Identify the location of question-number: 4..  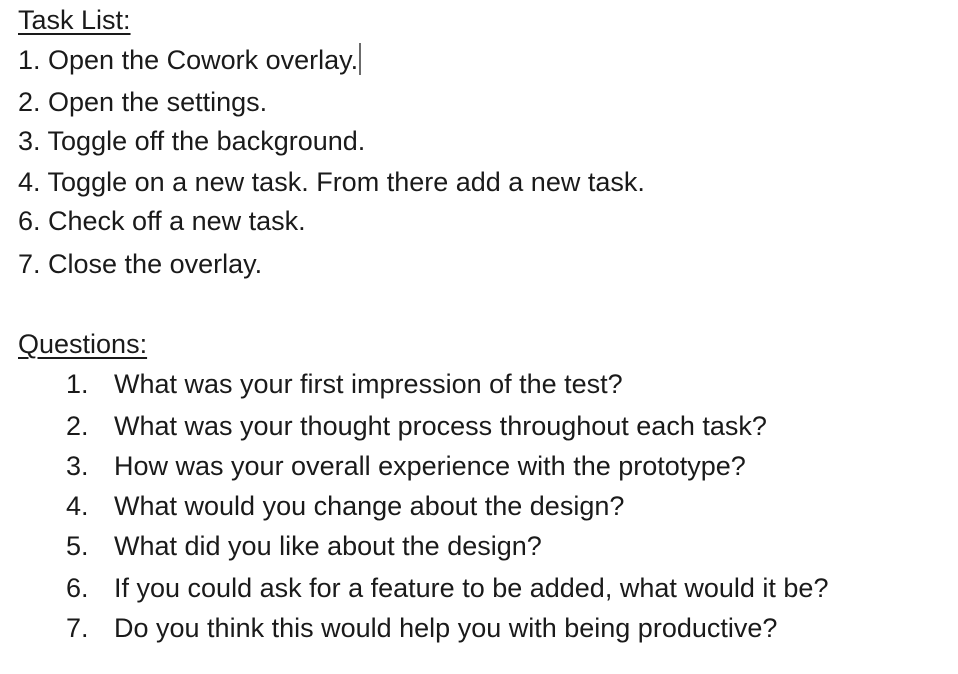
(77, 506).